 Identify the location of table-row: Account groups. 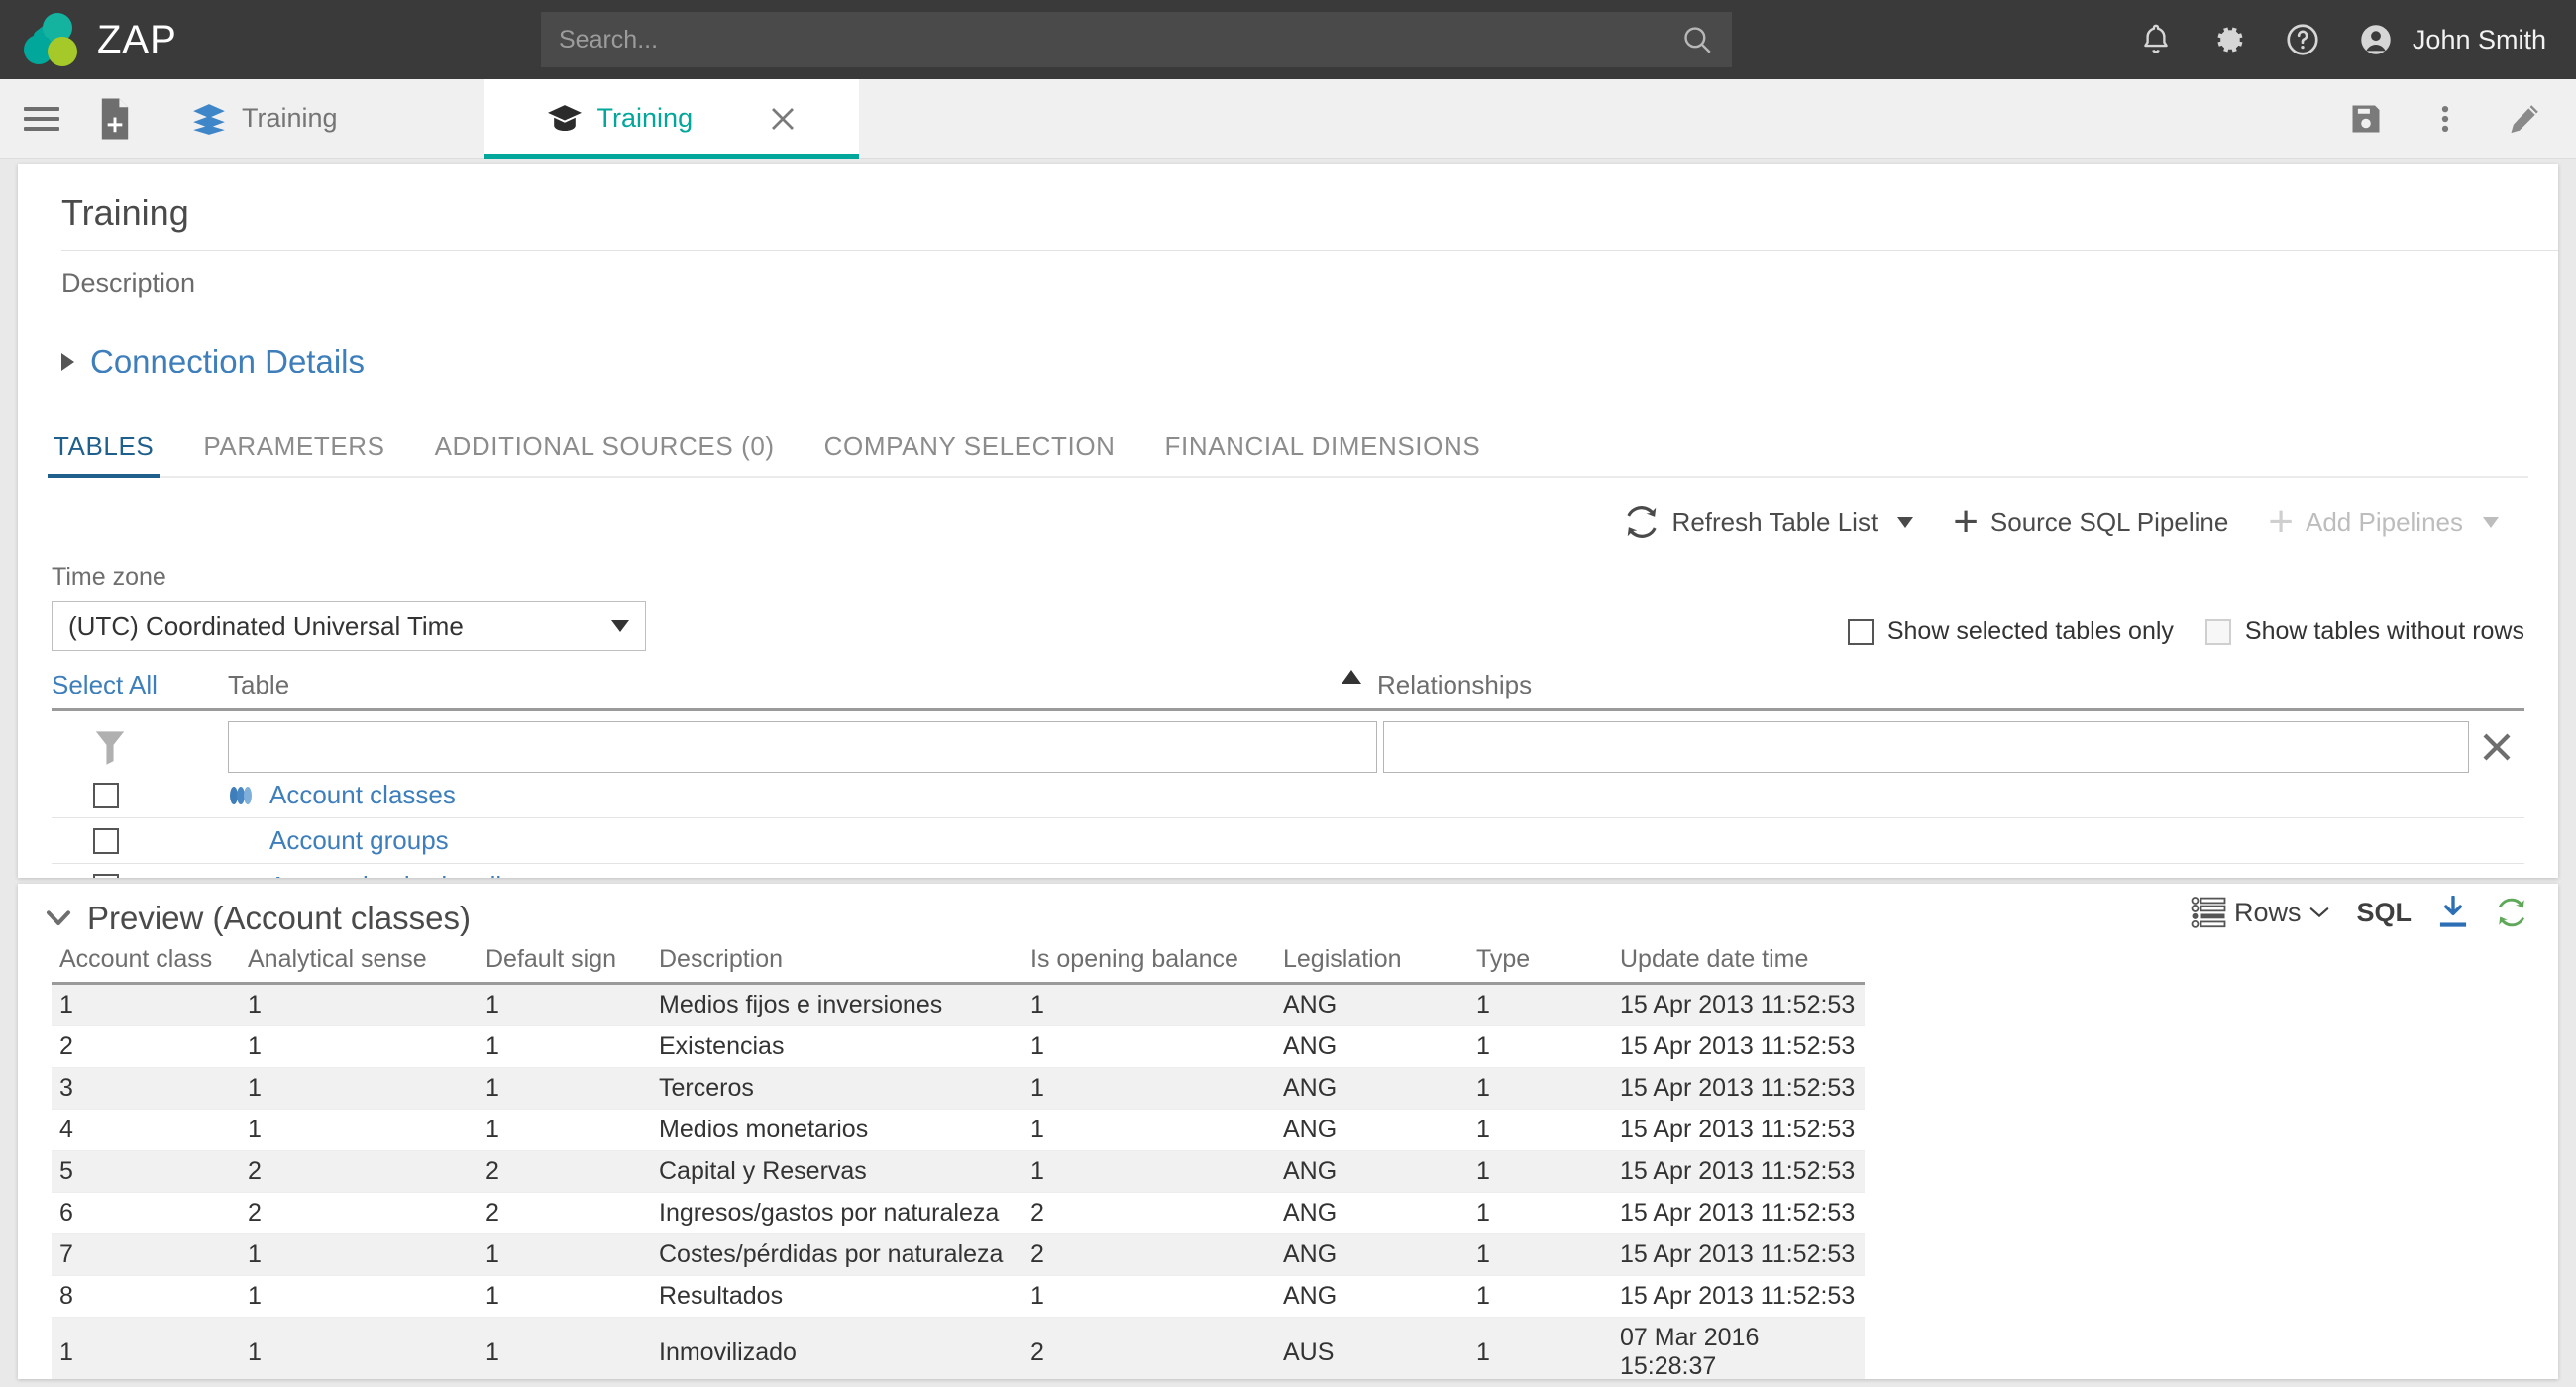
(1288, 841).